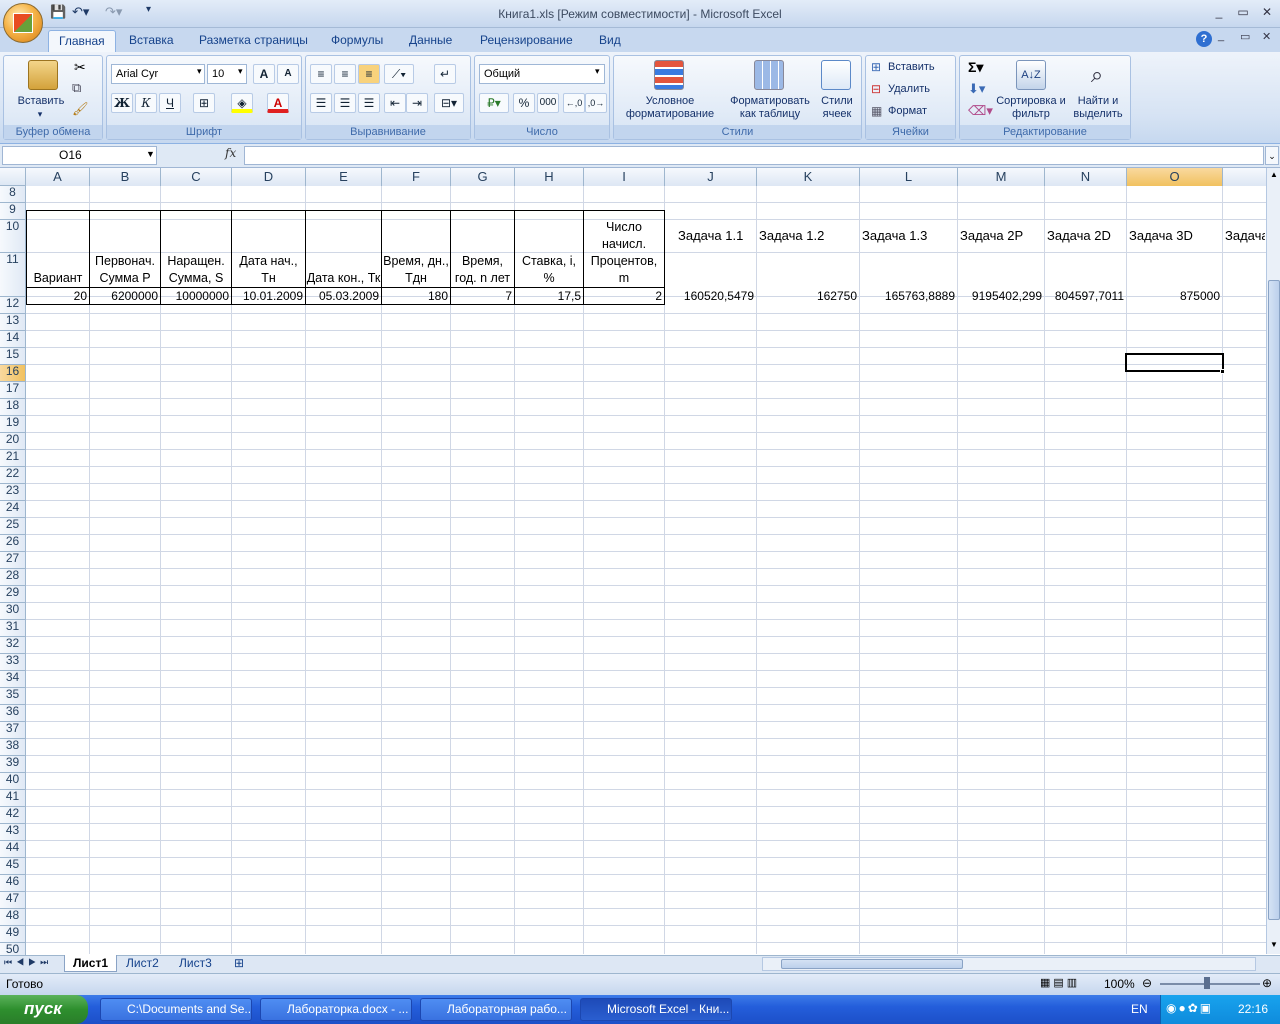 Image resolution: width=1280 pixels, height=1024 pixels. I want to click on find-select-button: Найти и выделить, so click(1098, 108).